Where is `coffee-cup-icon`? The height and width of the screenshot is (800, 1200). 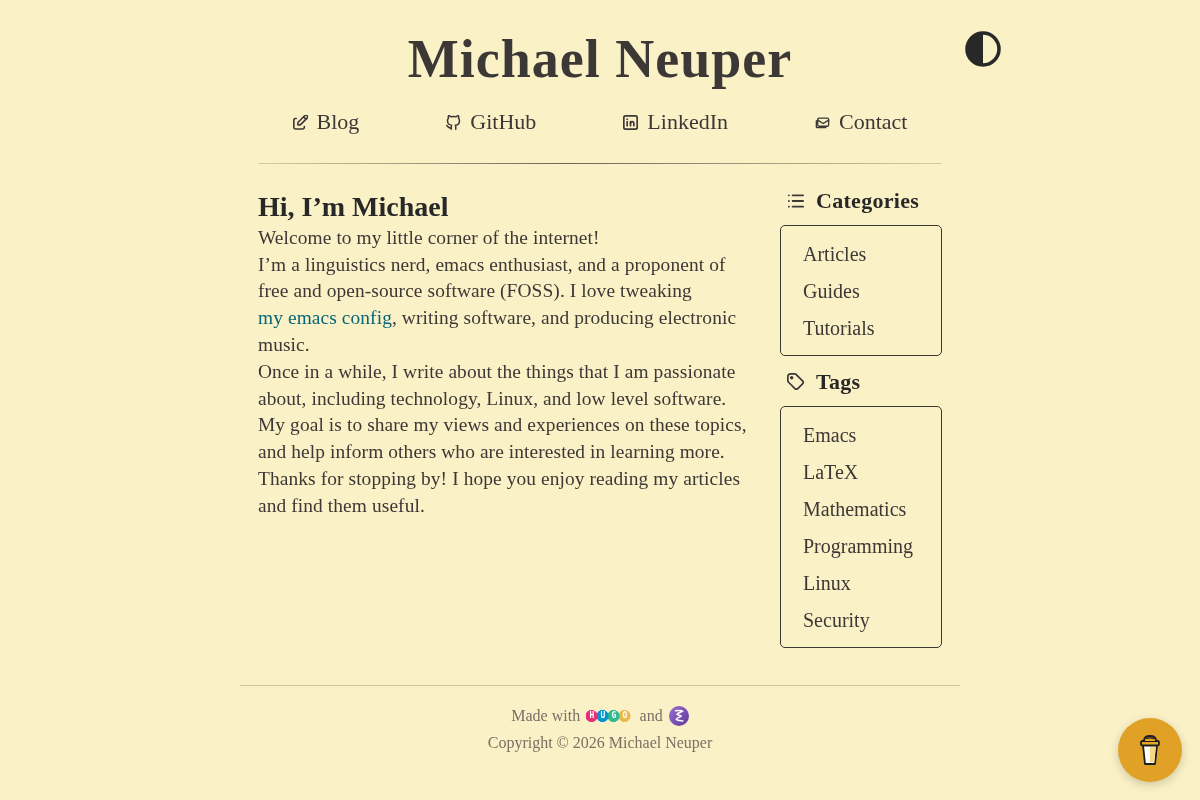
coffee-cup-icon is located at coordinates (1150, 750).